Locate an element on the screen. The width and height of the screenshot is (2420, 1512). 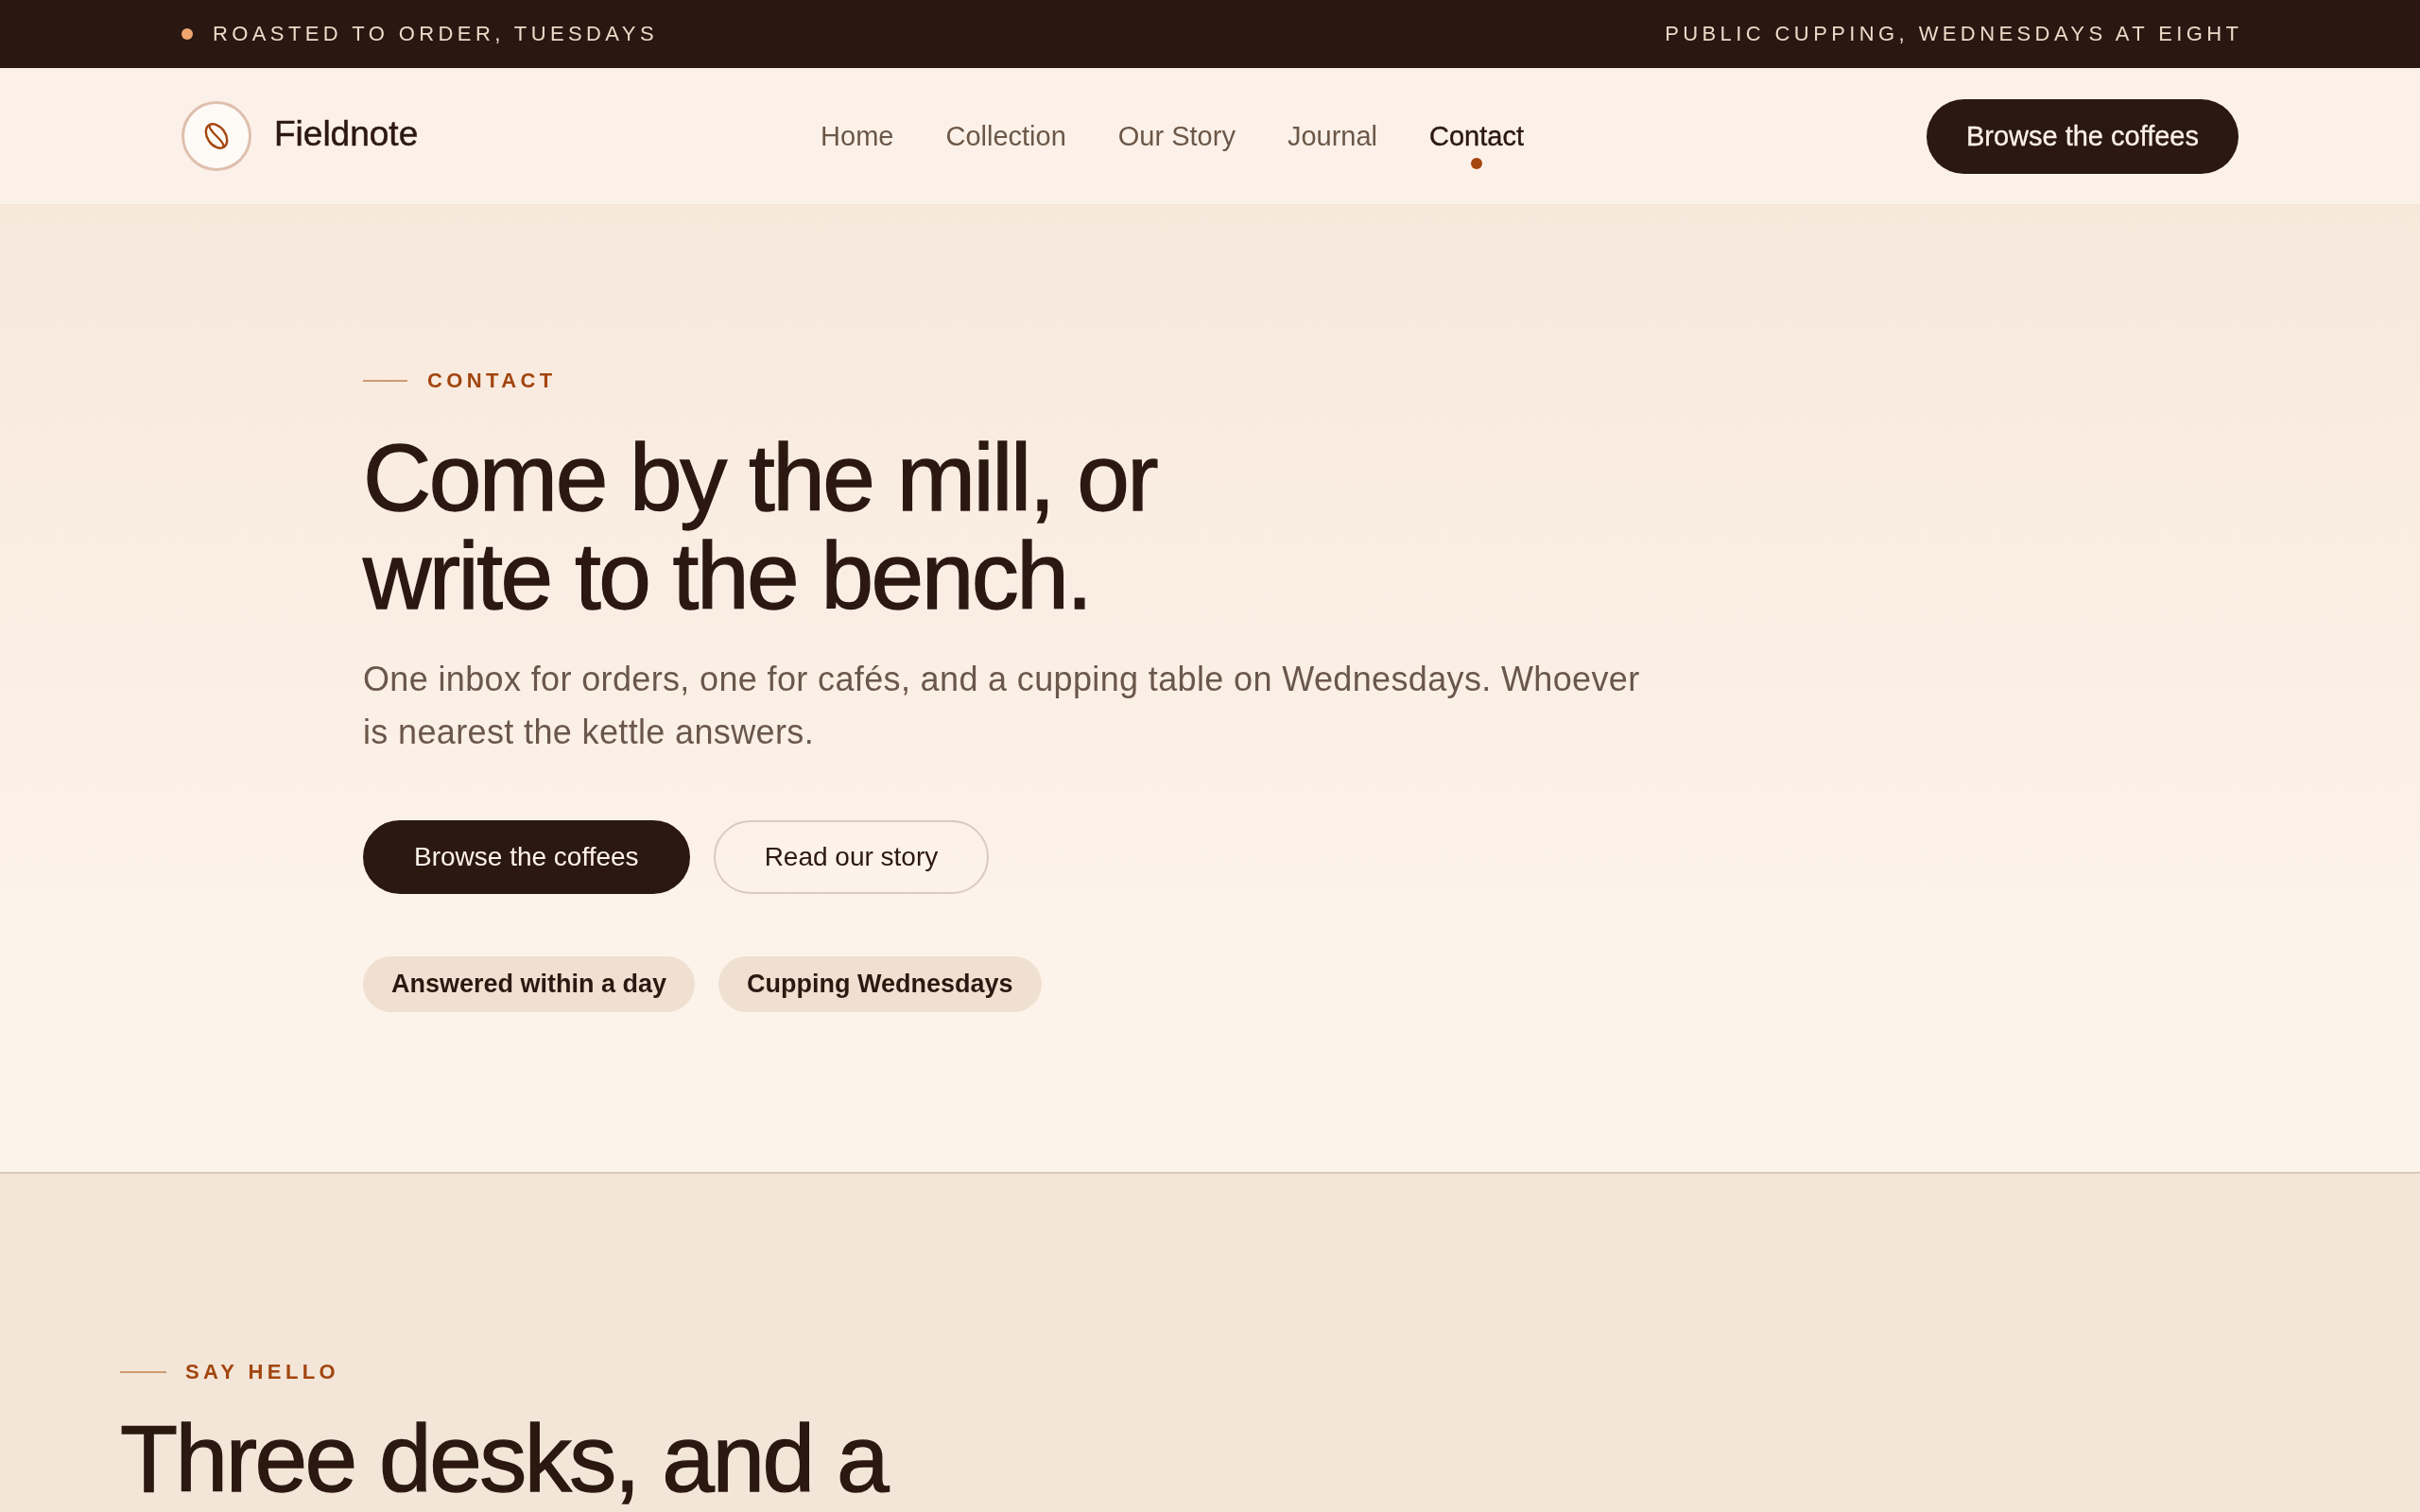
nav-link: Contact is located at coordinates (1476, 136).